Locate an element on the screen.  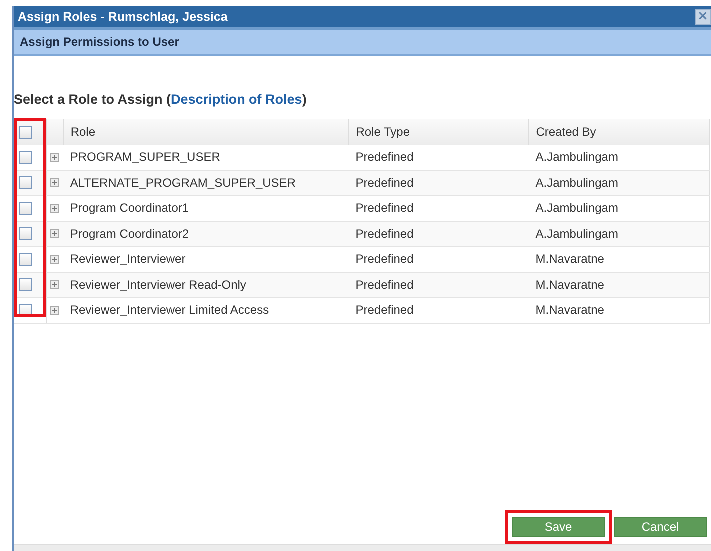
table-cell: Reviewer_Interviewer Limited Access is located at coordinates (170, 310).